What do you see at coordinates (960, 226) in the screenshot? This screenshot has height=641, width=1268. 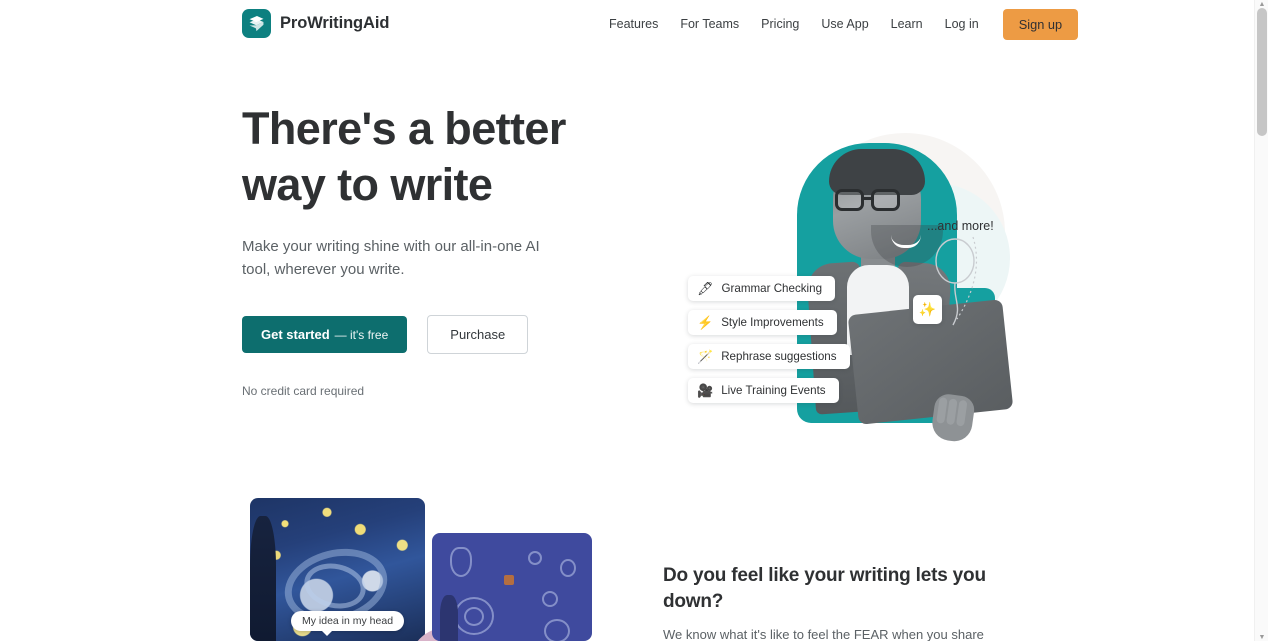 I see `and-more-annotation: ...and more!` at bounding box center [960, 226].